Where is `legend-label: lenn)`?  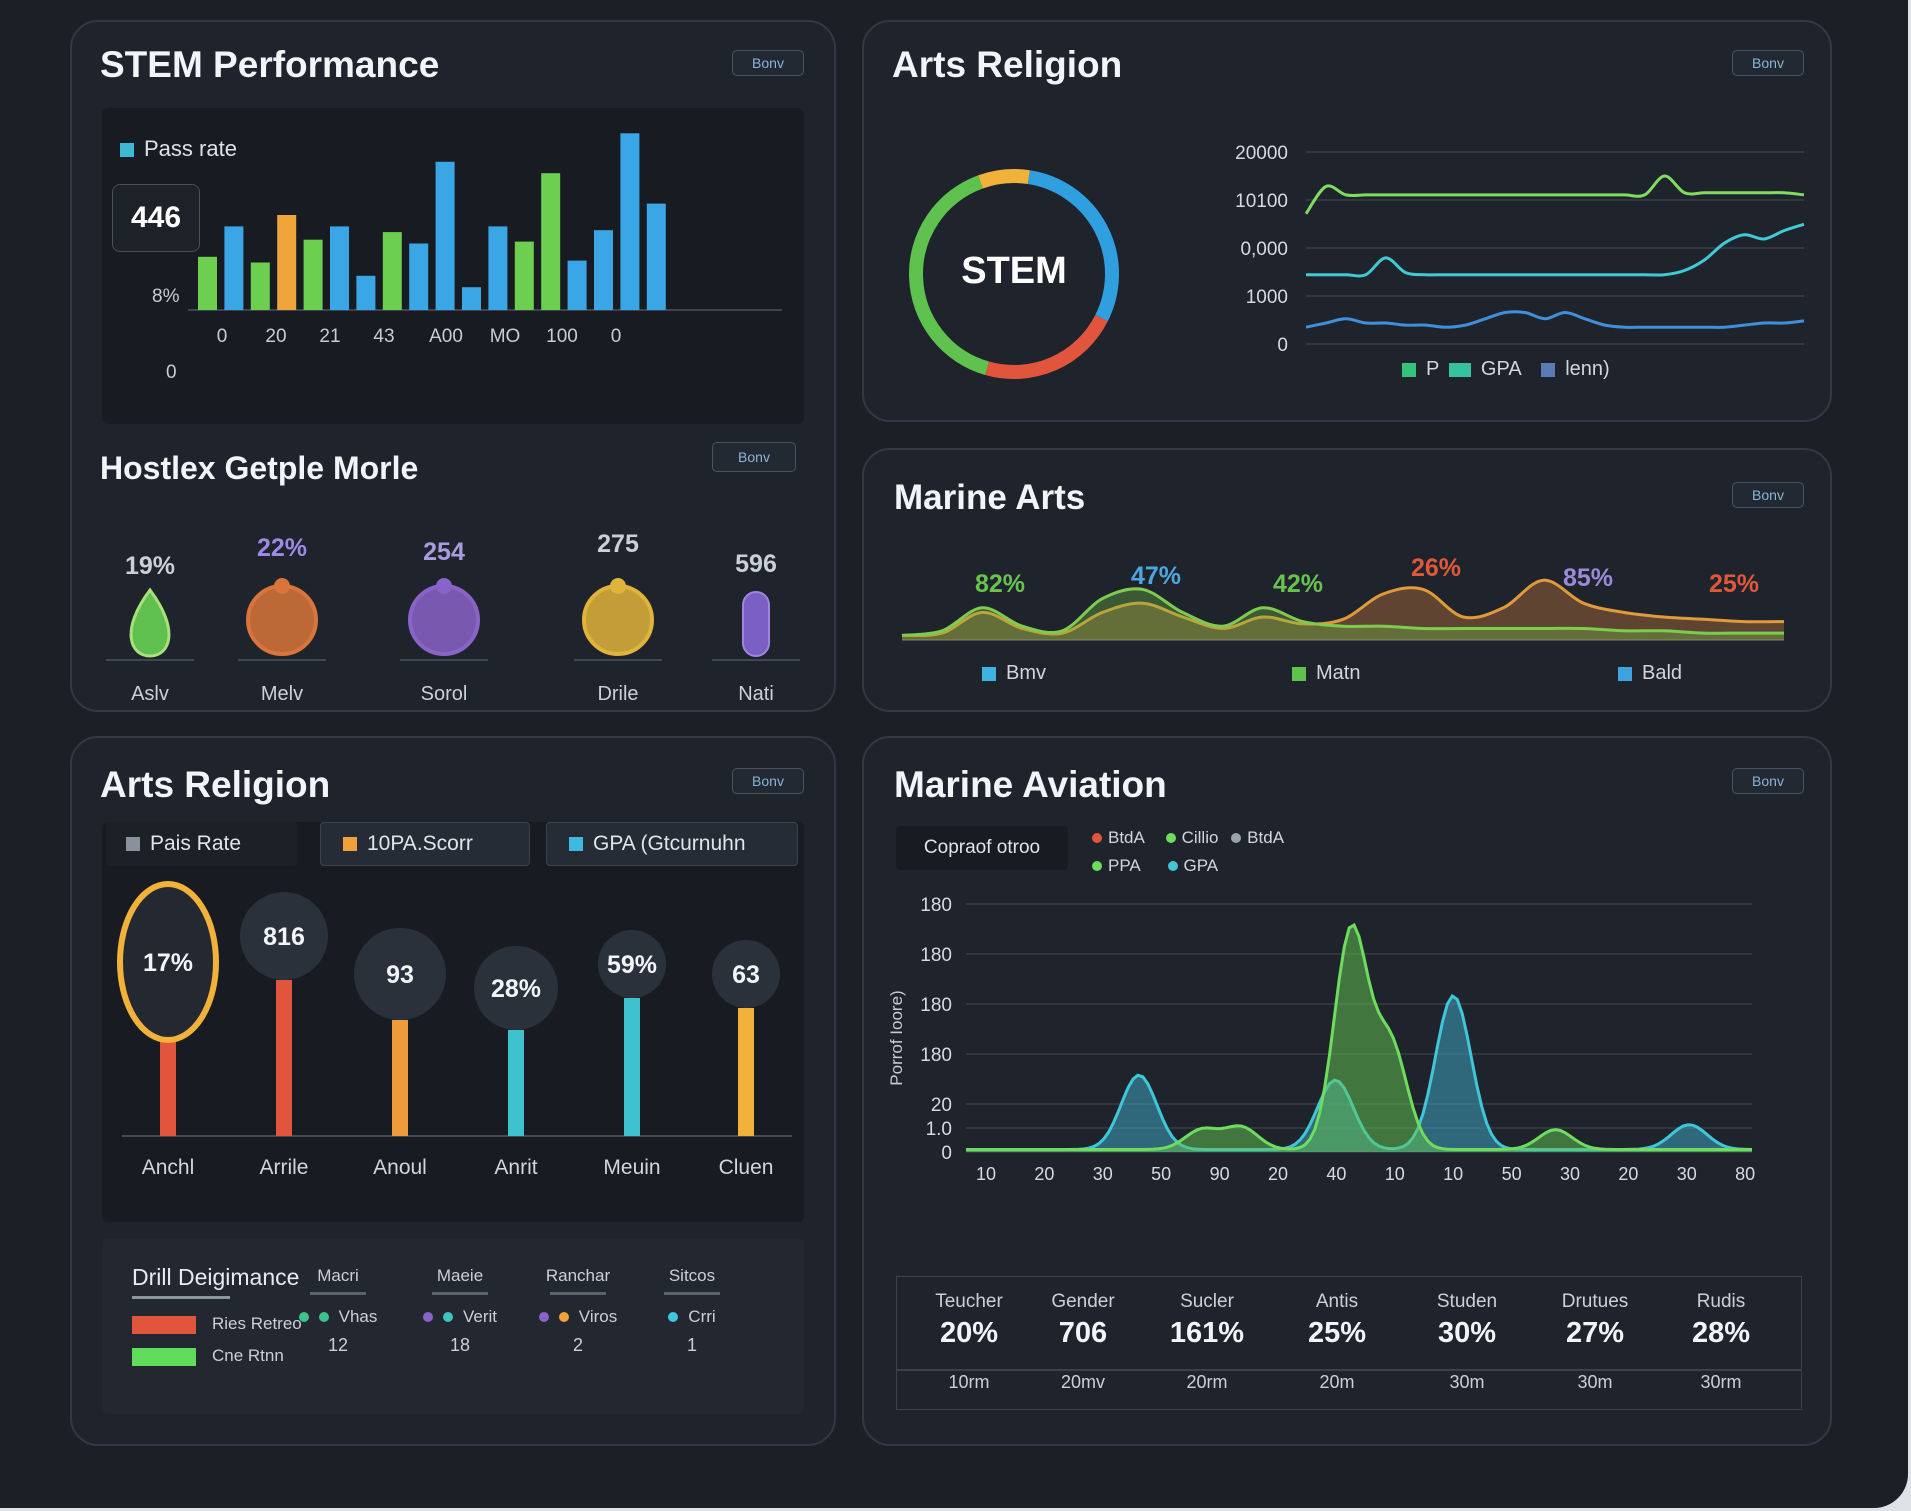 legend-label: lenn) is located at coordinates (1587, 369).